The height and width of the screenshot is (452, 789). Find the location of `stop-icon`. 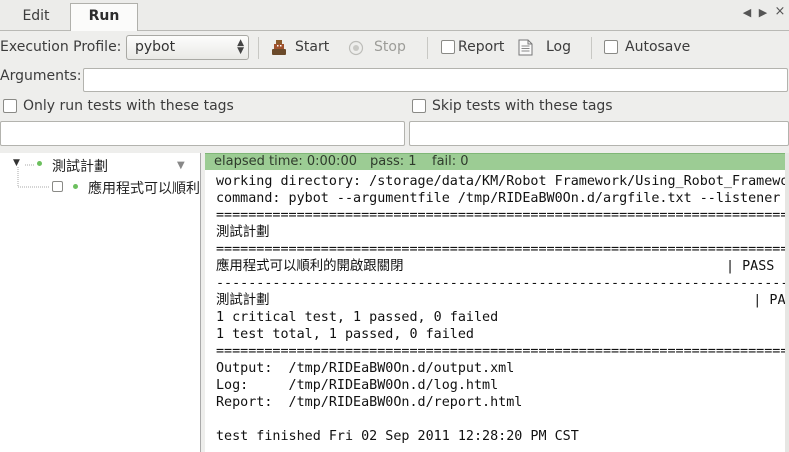

stop-icon is located at coordinates (356, 48).